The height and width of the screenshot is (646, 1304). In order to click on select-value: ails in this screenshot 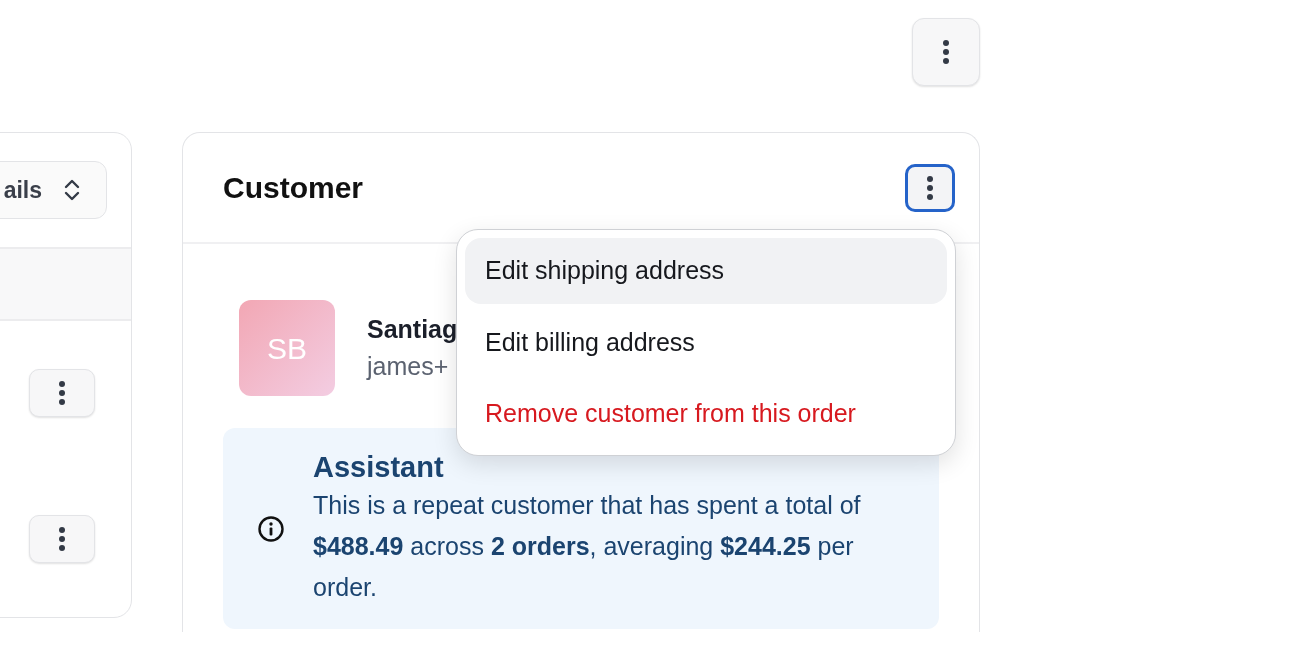, I will do `click(22, 190)`.